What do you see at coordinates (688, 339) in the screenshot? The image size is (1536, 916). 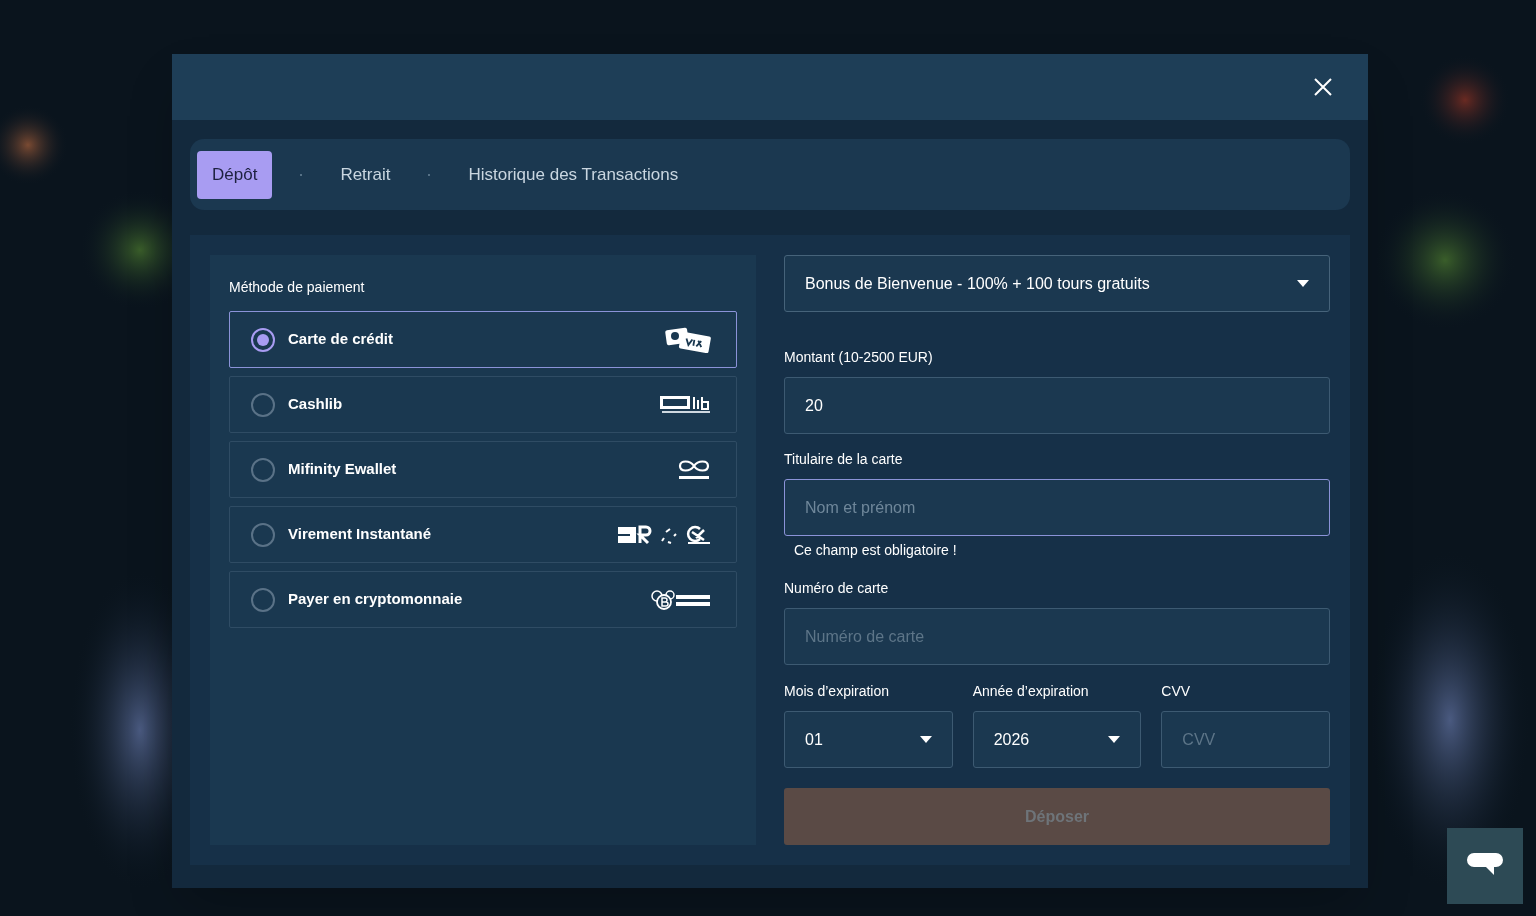 I see `cards-logo-icon` at bounding box center [688, 339].